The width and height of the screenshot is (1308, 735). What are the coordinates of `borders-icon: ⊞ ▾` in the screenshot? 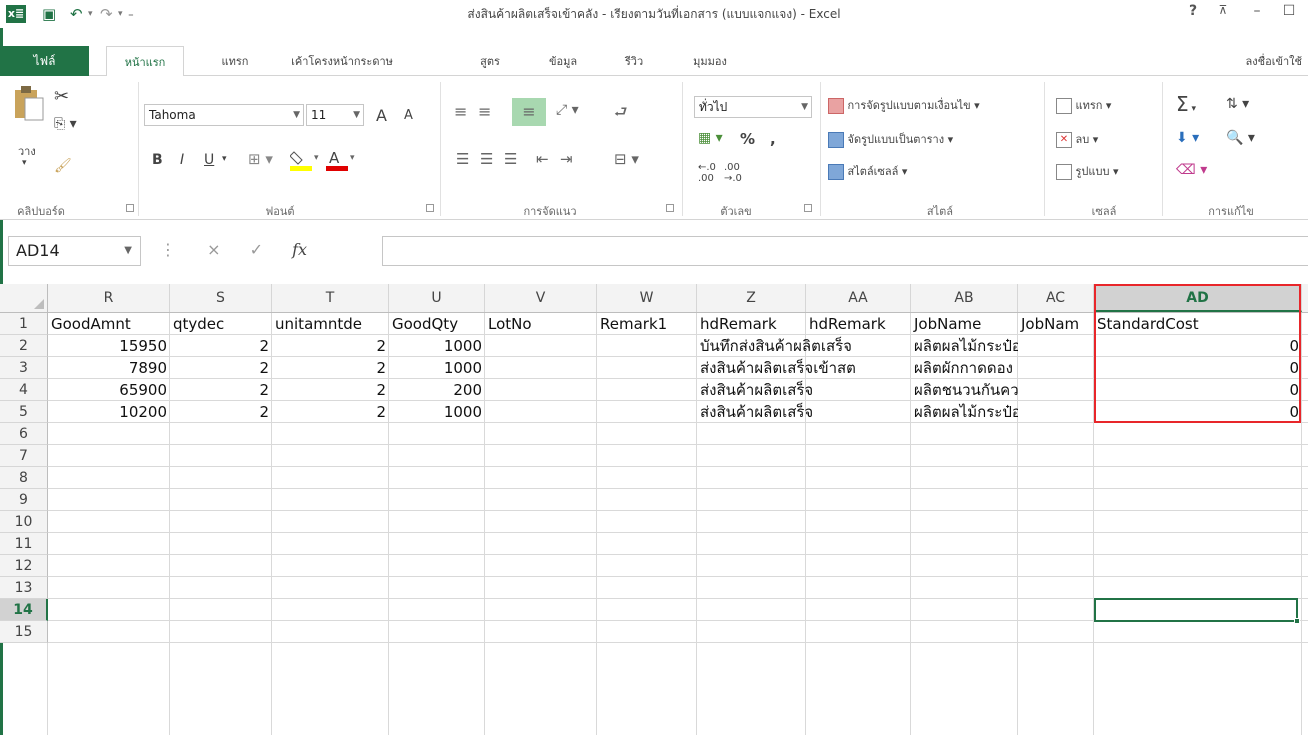 It's located at (260, 159).